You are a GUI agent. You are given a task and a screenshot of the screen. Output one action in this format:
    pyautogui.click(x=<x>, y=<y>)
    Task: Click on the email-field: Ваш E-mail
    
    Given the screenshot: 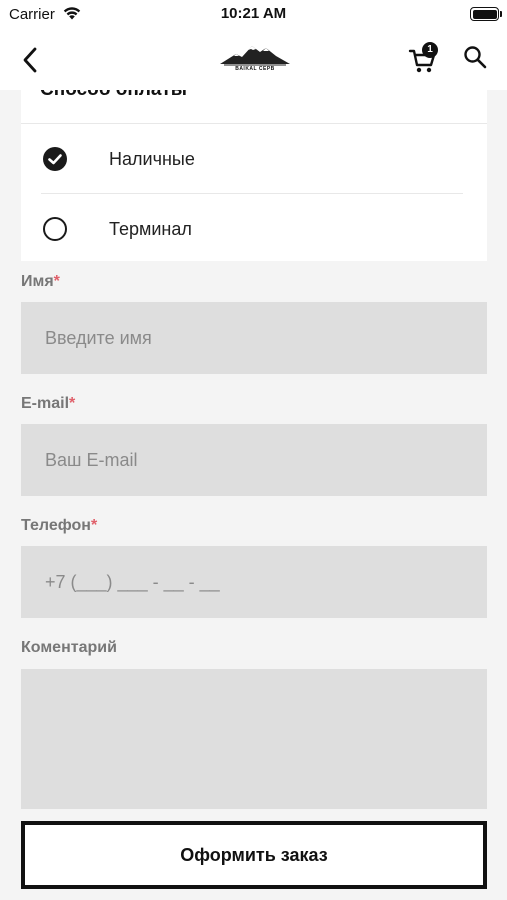 What is the action you would take?
    pyautogui.click(x=254, y=460)
    